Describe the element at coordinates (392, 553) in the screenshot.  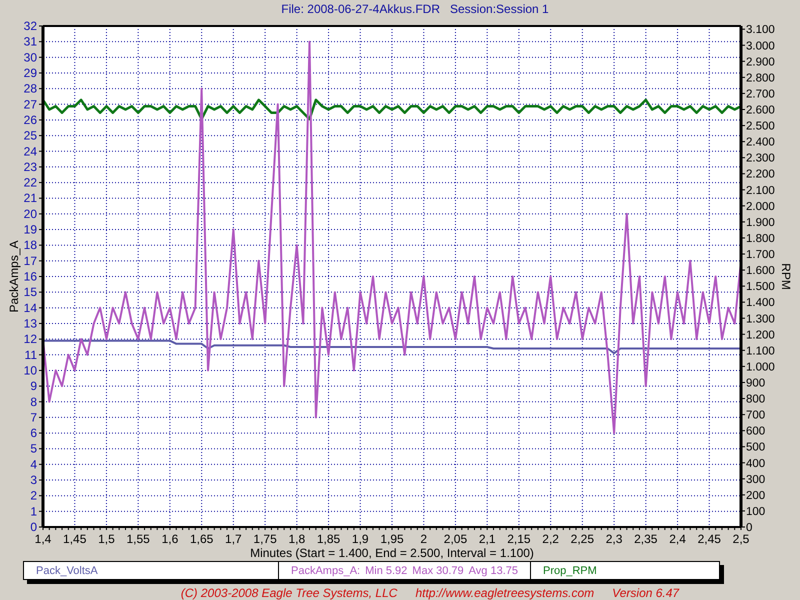
I see `x-axis-title: Minutes (Start = 1.400, End = 2.500, Interval = 1.100)` at that location.